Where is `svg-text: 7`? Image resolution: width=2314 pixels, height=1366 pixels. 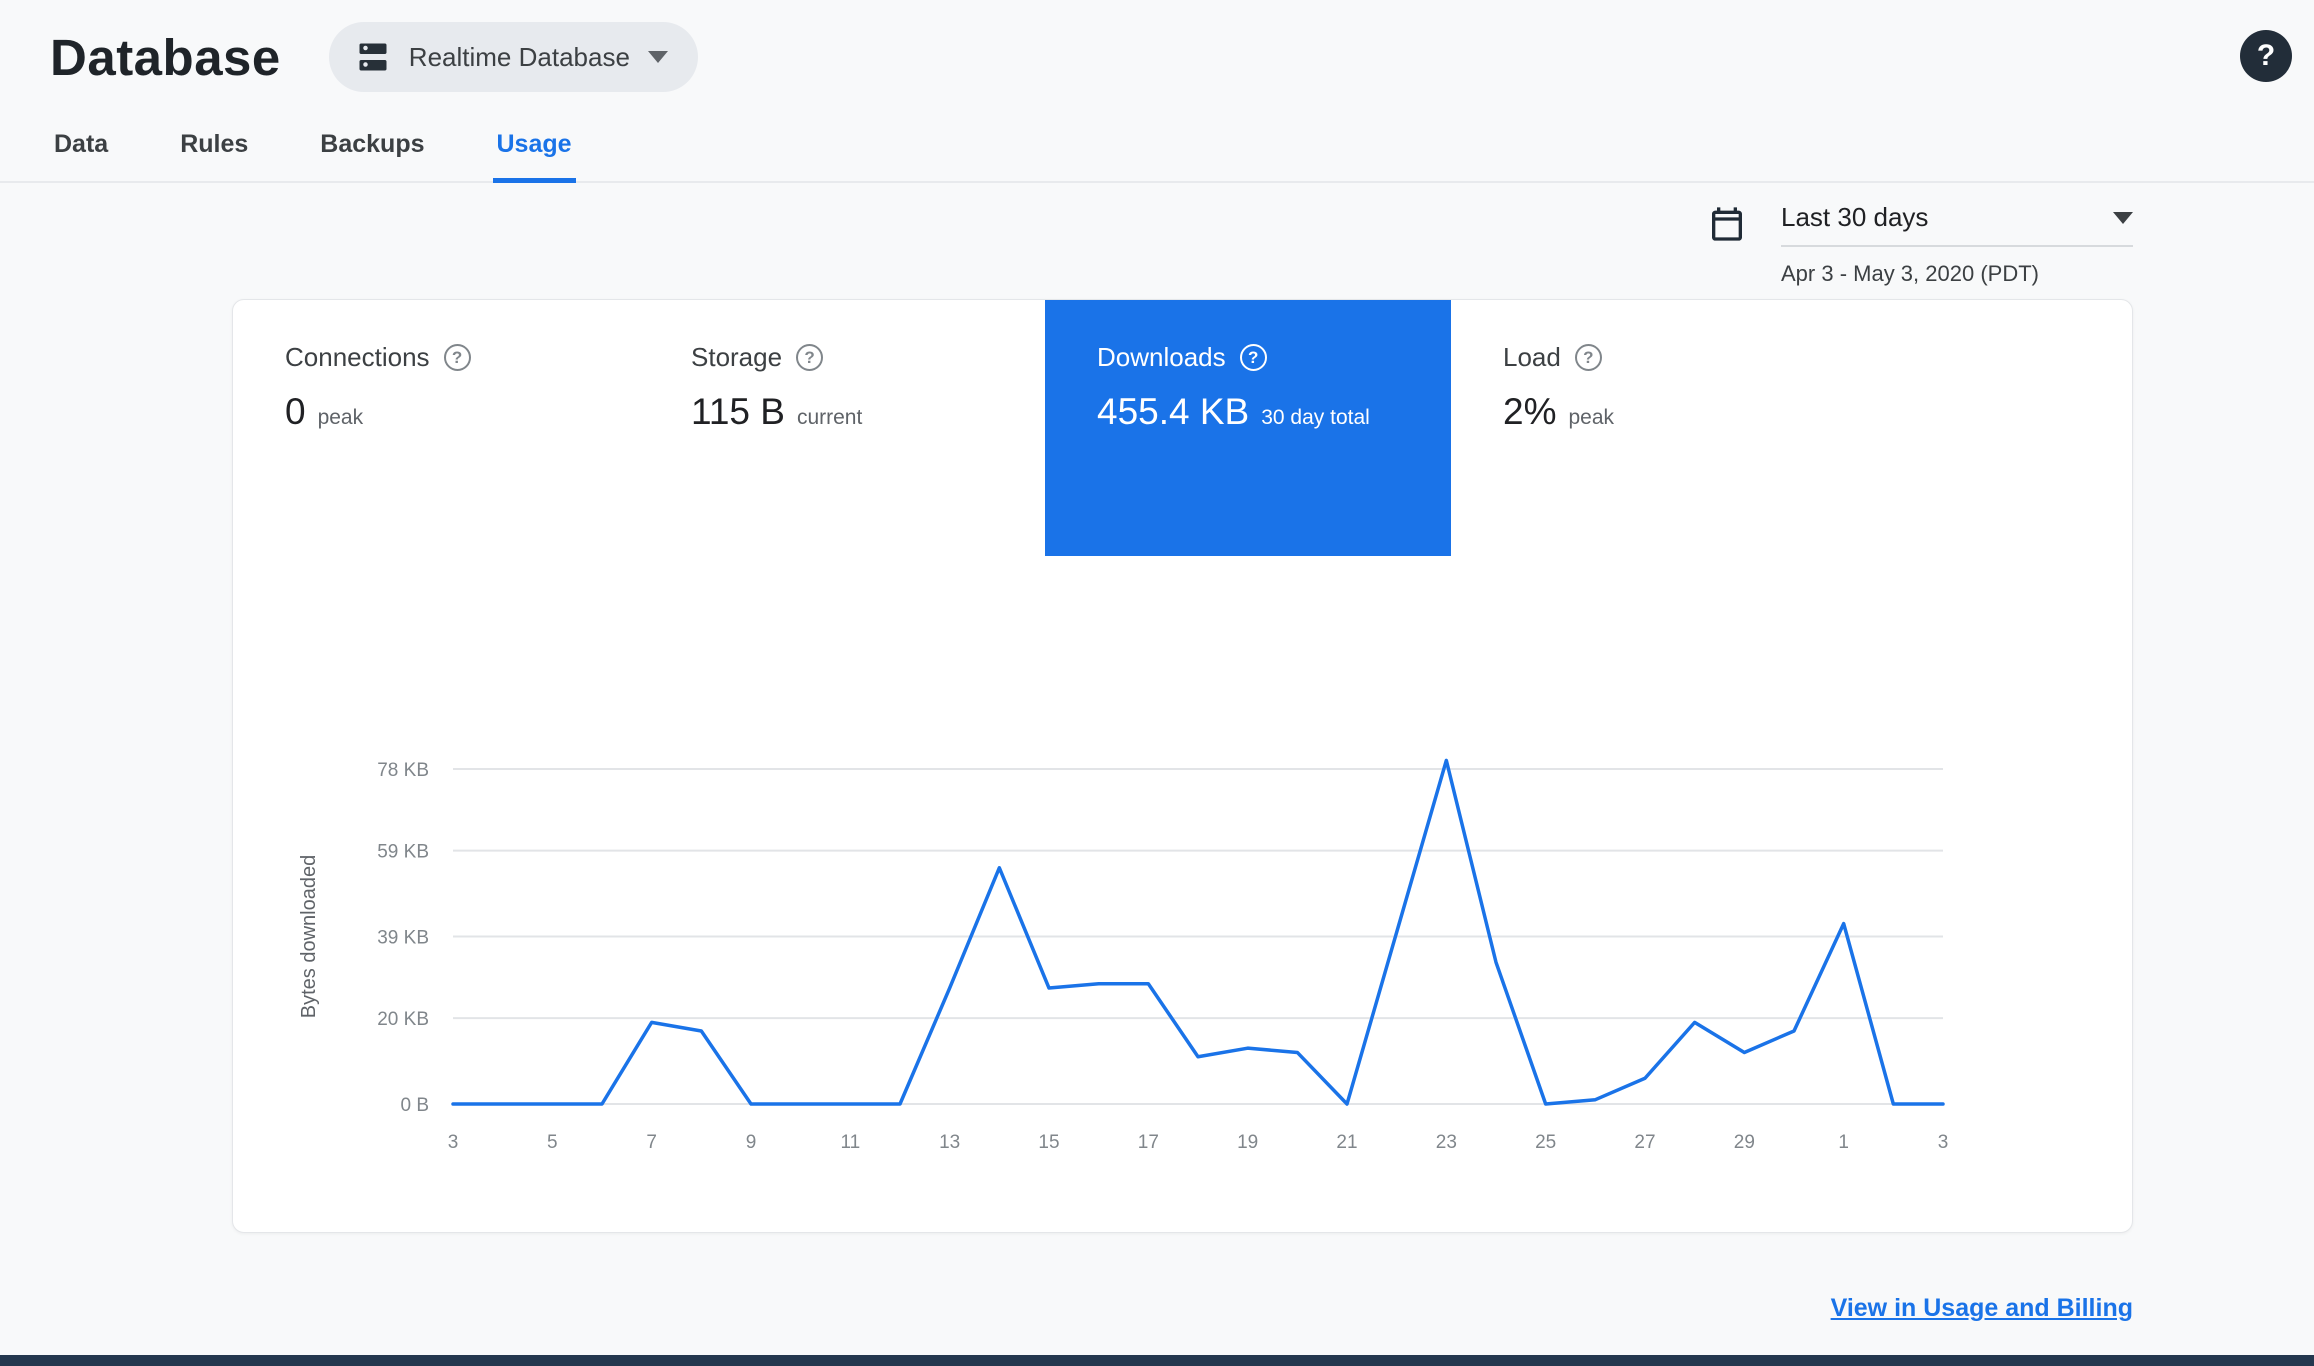
svg-text: 7 is located at coordinates (651, 1142).